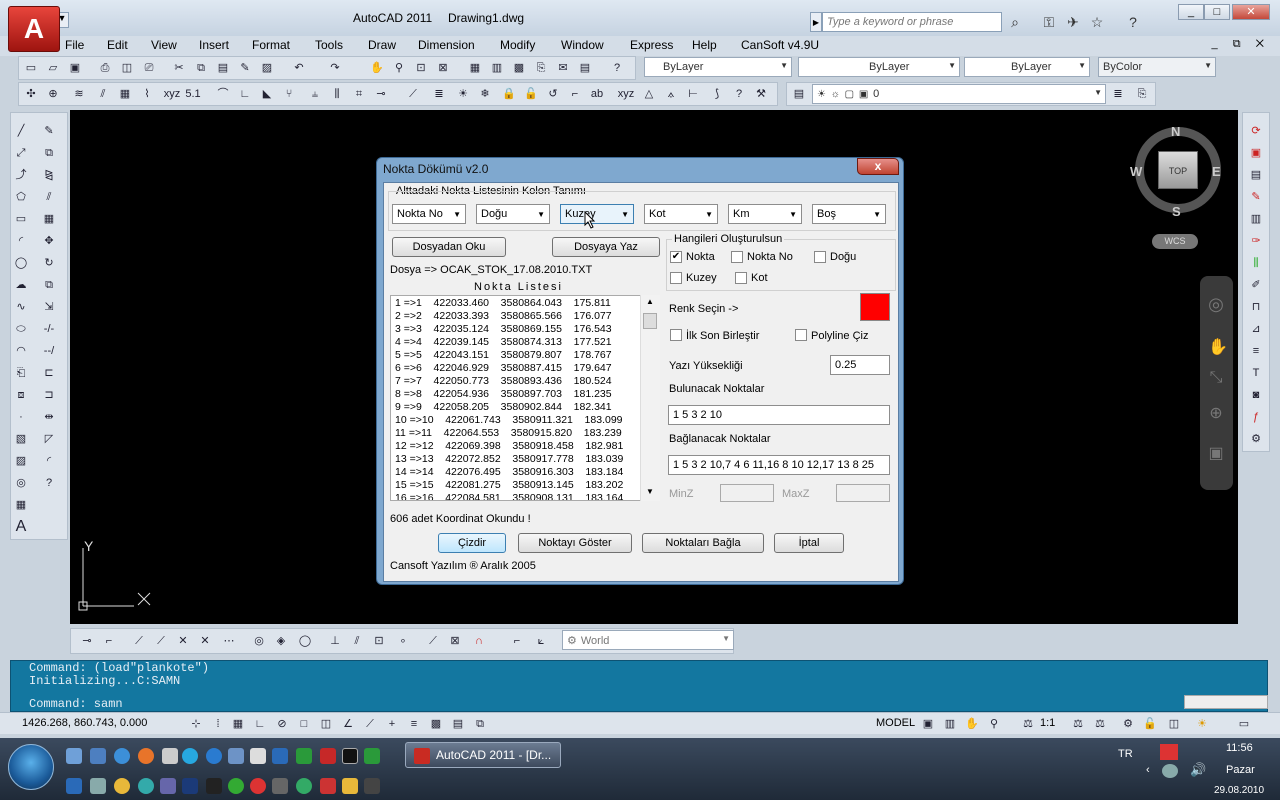 This screenshot has height=800, width=1280. What do you see at coordinates (21, 439) in the screenshot?
I see `hatch-icon: ▧` at bounding box center [21, 439].